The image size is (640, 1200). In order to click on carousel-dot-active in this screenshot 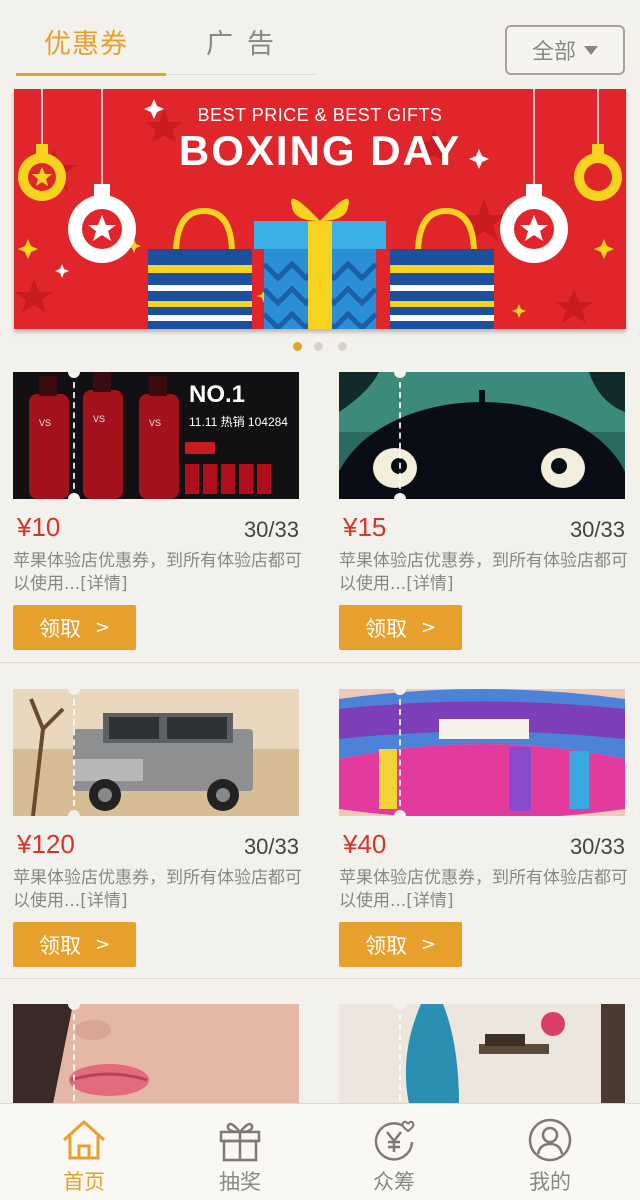, I will do `click(297, 346)`.